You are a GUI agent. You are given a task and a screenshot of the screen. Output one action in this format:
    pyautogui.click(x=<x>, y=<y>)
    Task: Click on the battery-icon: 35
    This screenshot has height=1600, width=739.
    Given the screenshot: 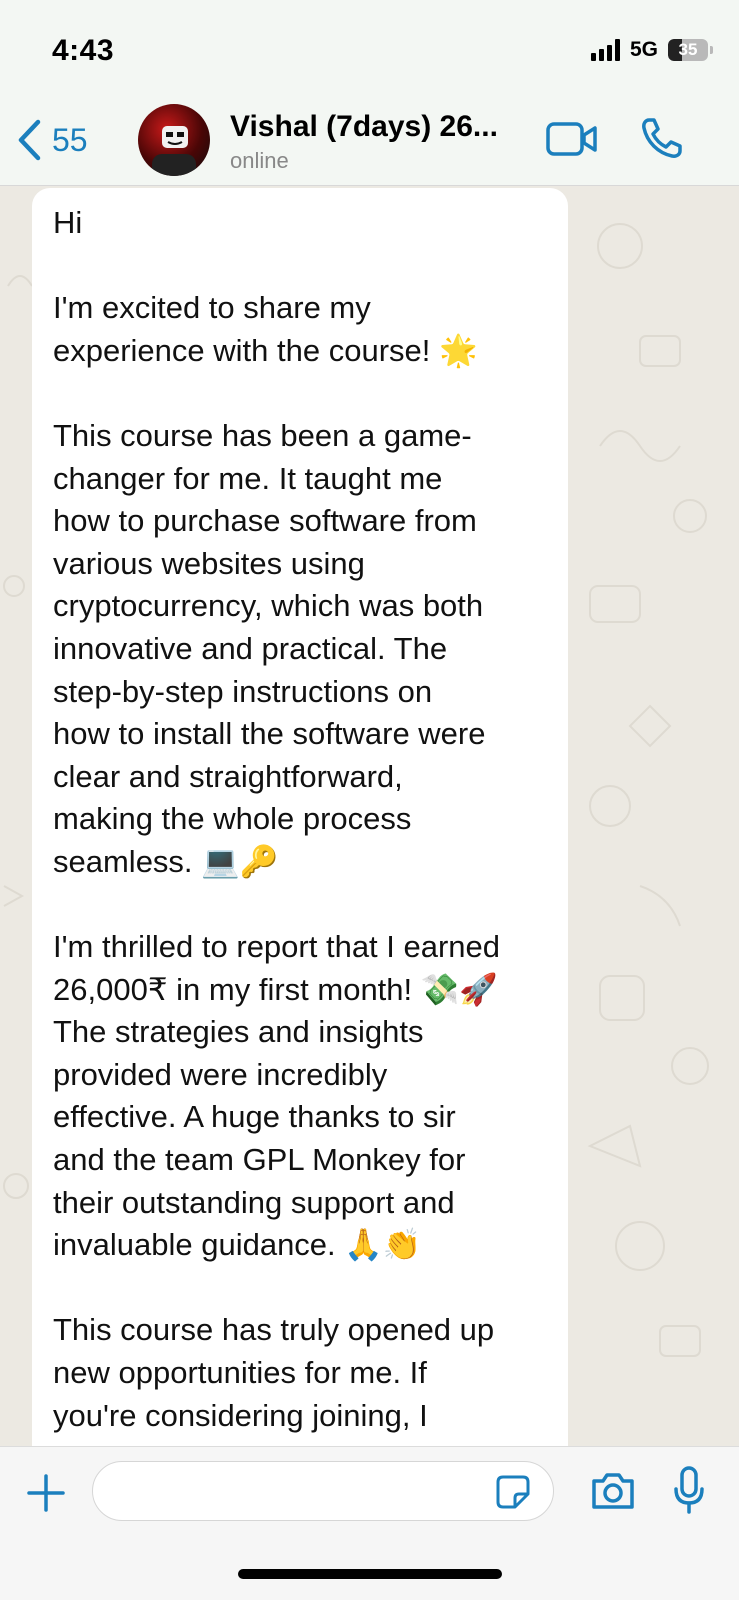 What is the action you would take?
    pyautogui.click(x=688, y=50)
    